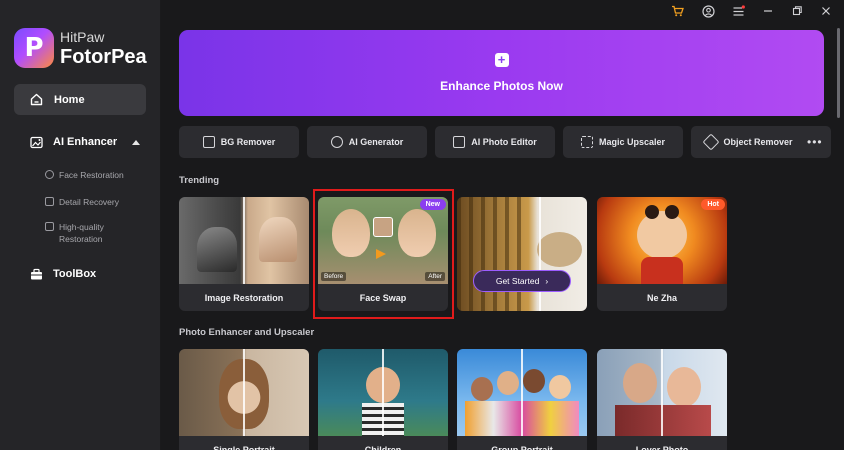  Describe the element at coordinates (136, 142) in the screenshot. I see `chevron-up-icon` at that location.